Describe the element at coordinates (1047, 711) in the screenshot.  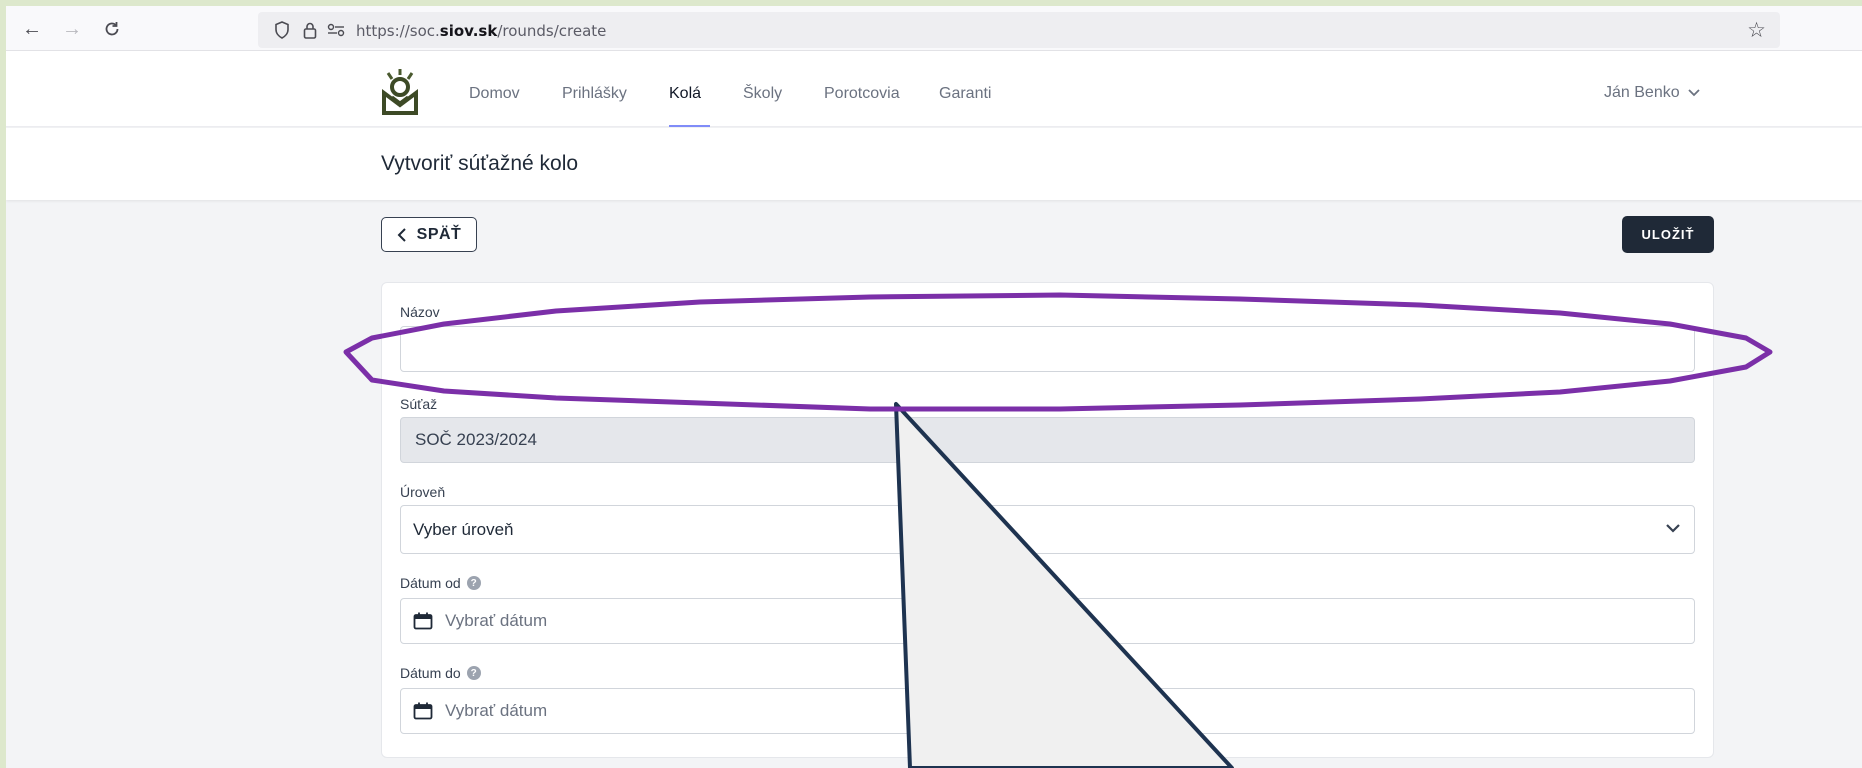
I see `datum-do-input: Vybrať dátum` at that location.